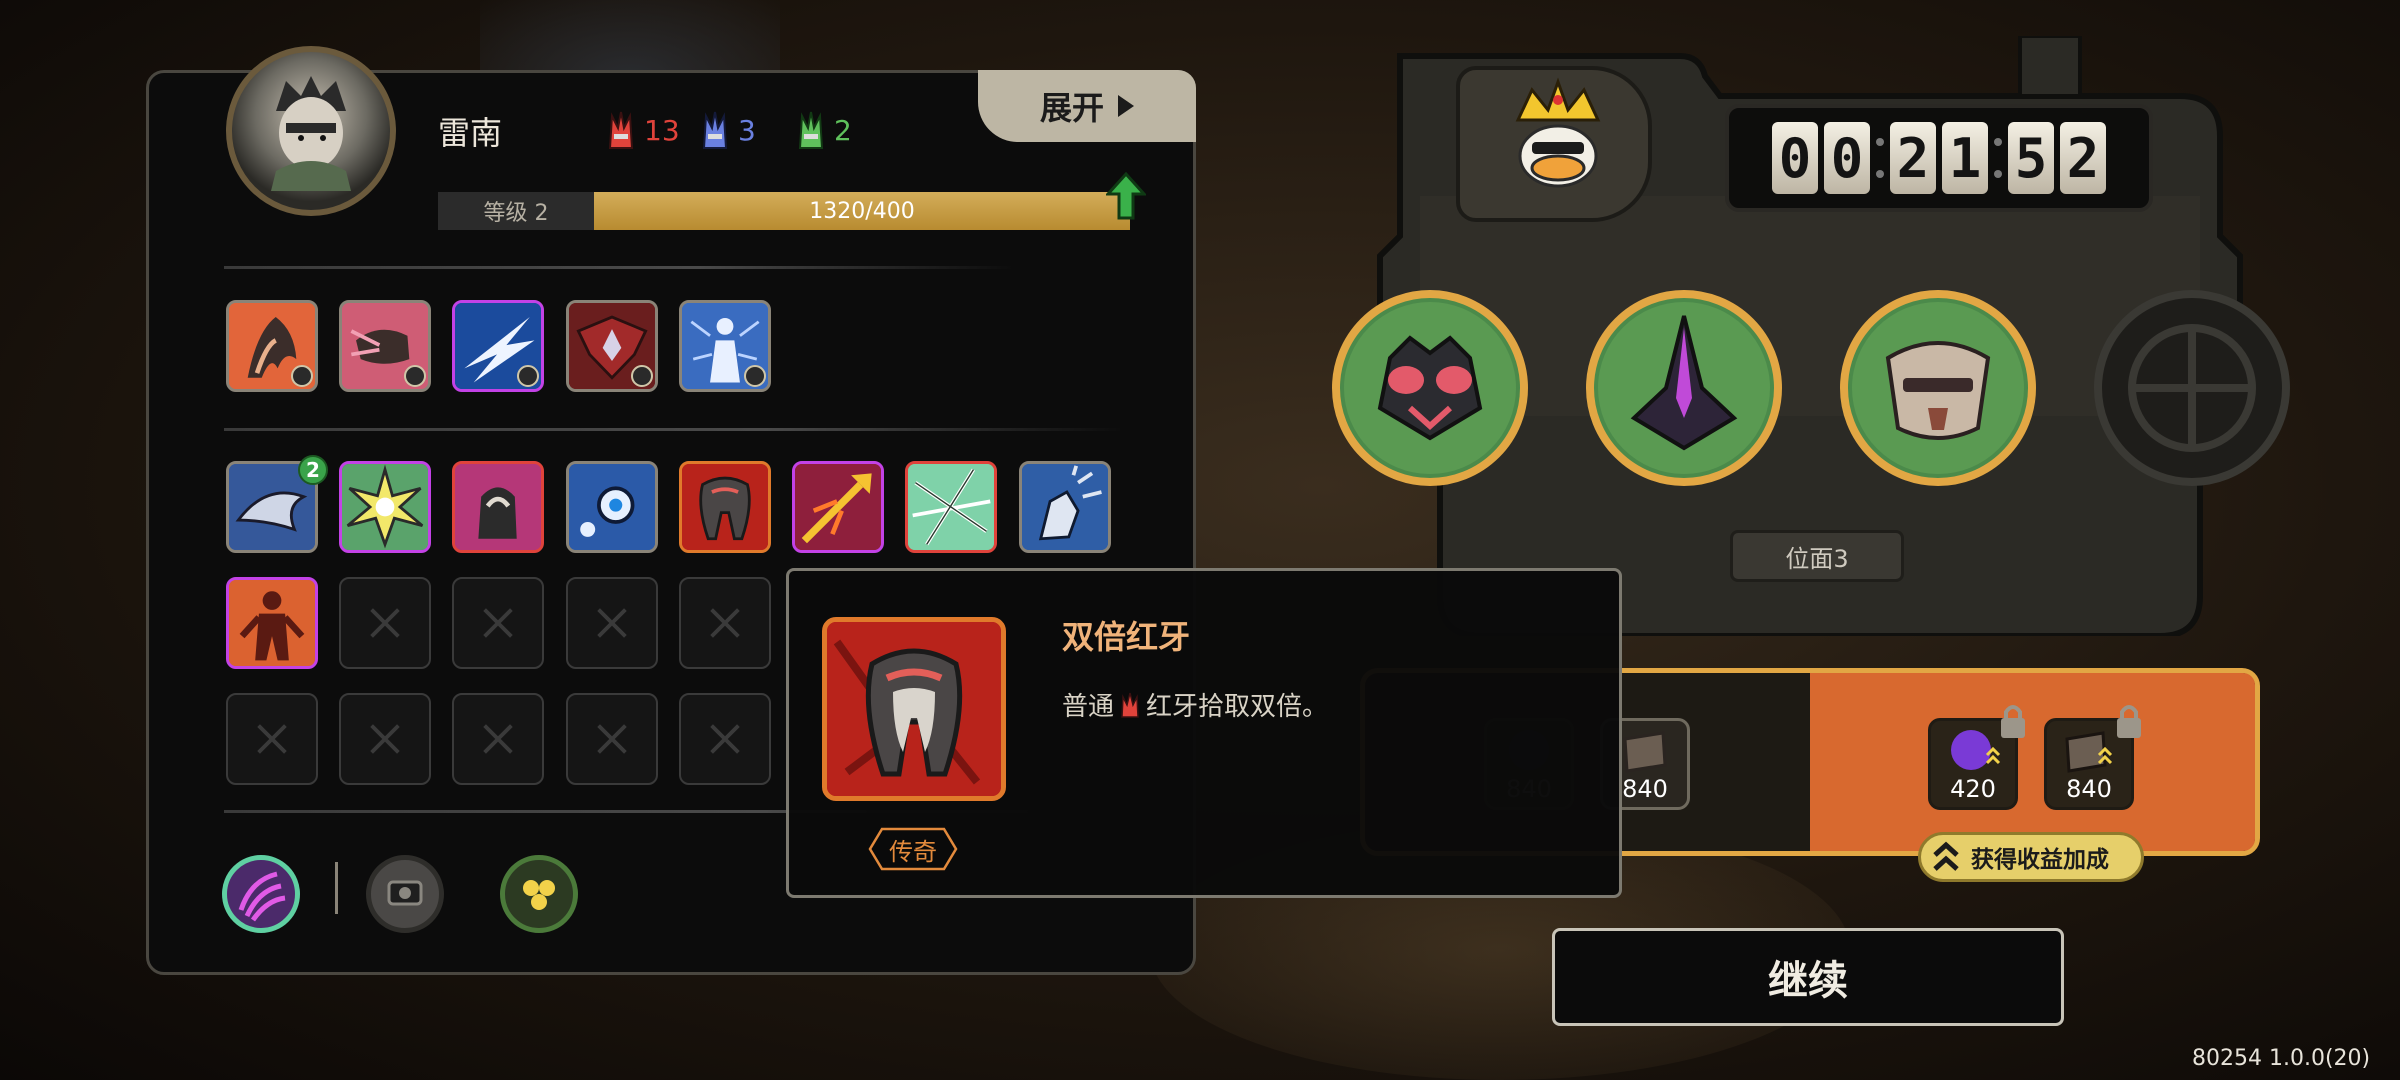 Image resolution: width=2400 pixels, height=1080 pixels. I want to click on passive-eye-orb, so click(612, 507).